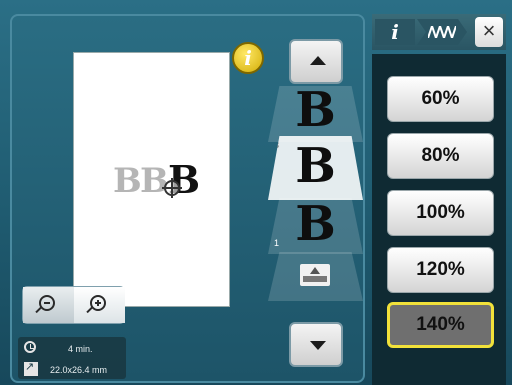 The height and width of the screenshot is (385, 512). What do you see at coordinates (315, 275) in the screenshot?
I see `arrange-icon` at bounding box center [315, 275].